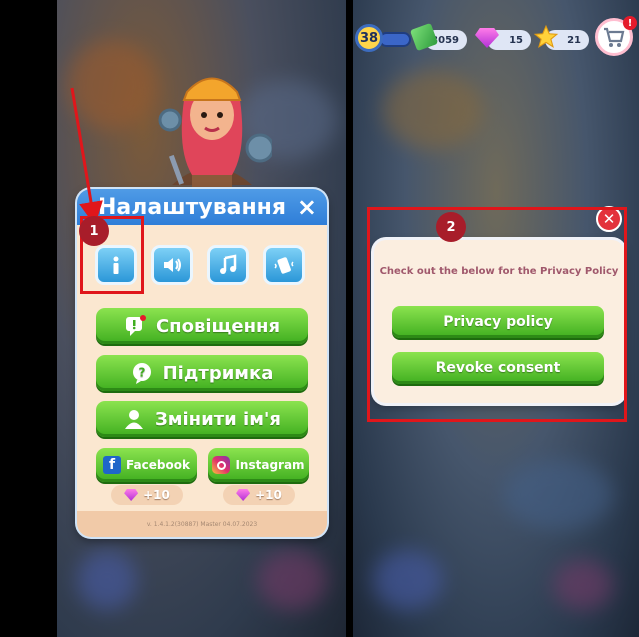  I want to click on mechanic-character-illustration, so click(215, 136).